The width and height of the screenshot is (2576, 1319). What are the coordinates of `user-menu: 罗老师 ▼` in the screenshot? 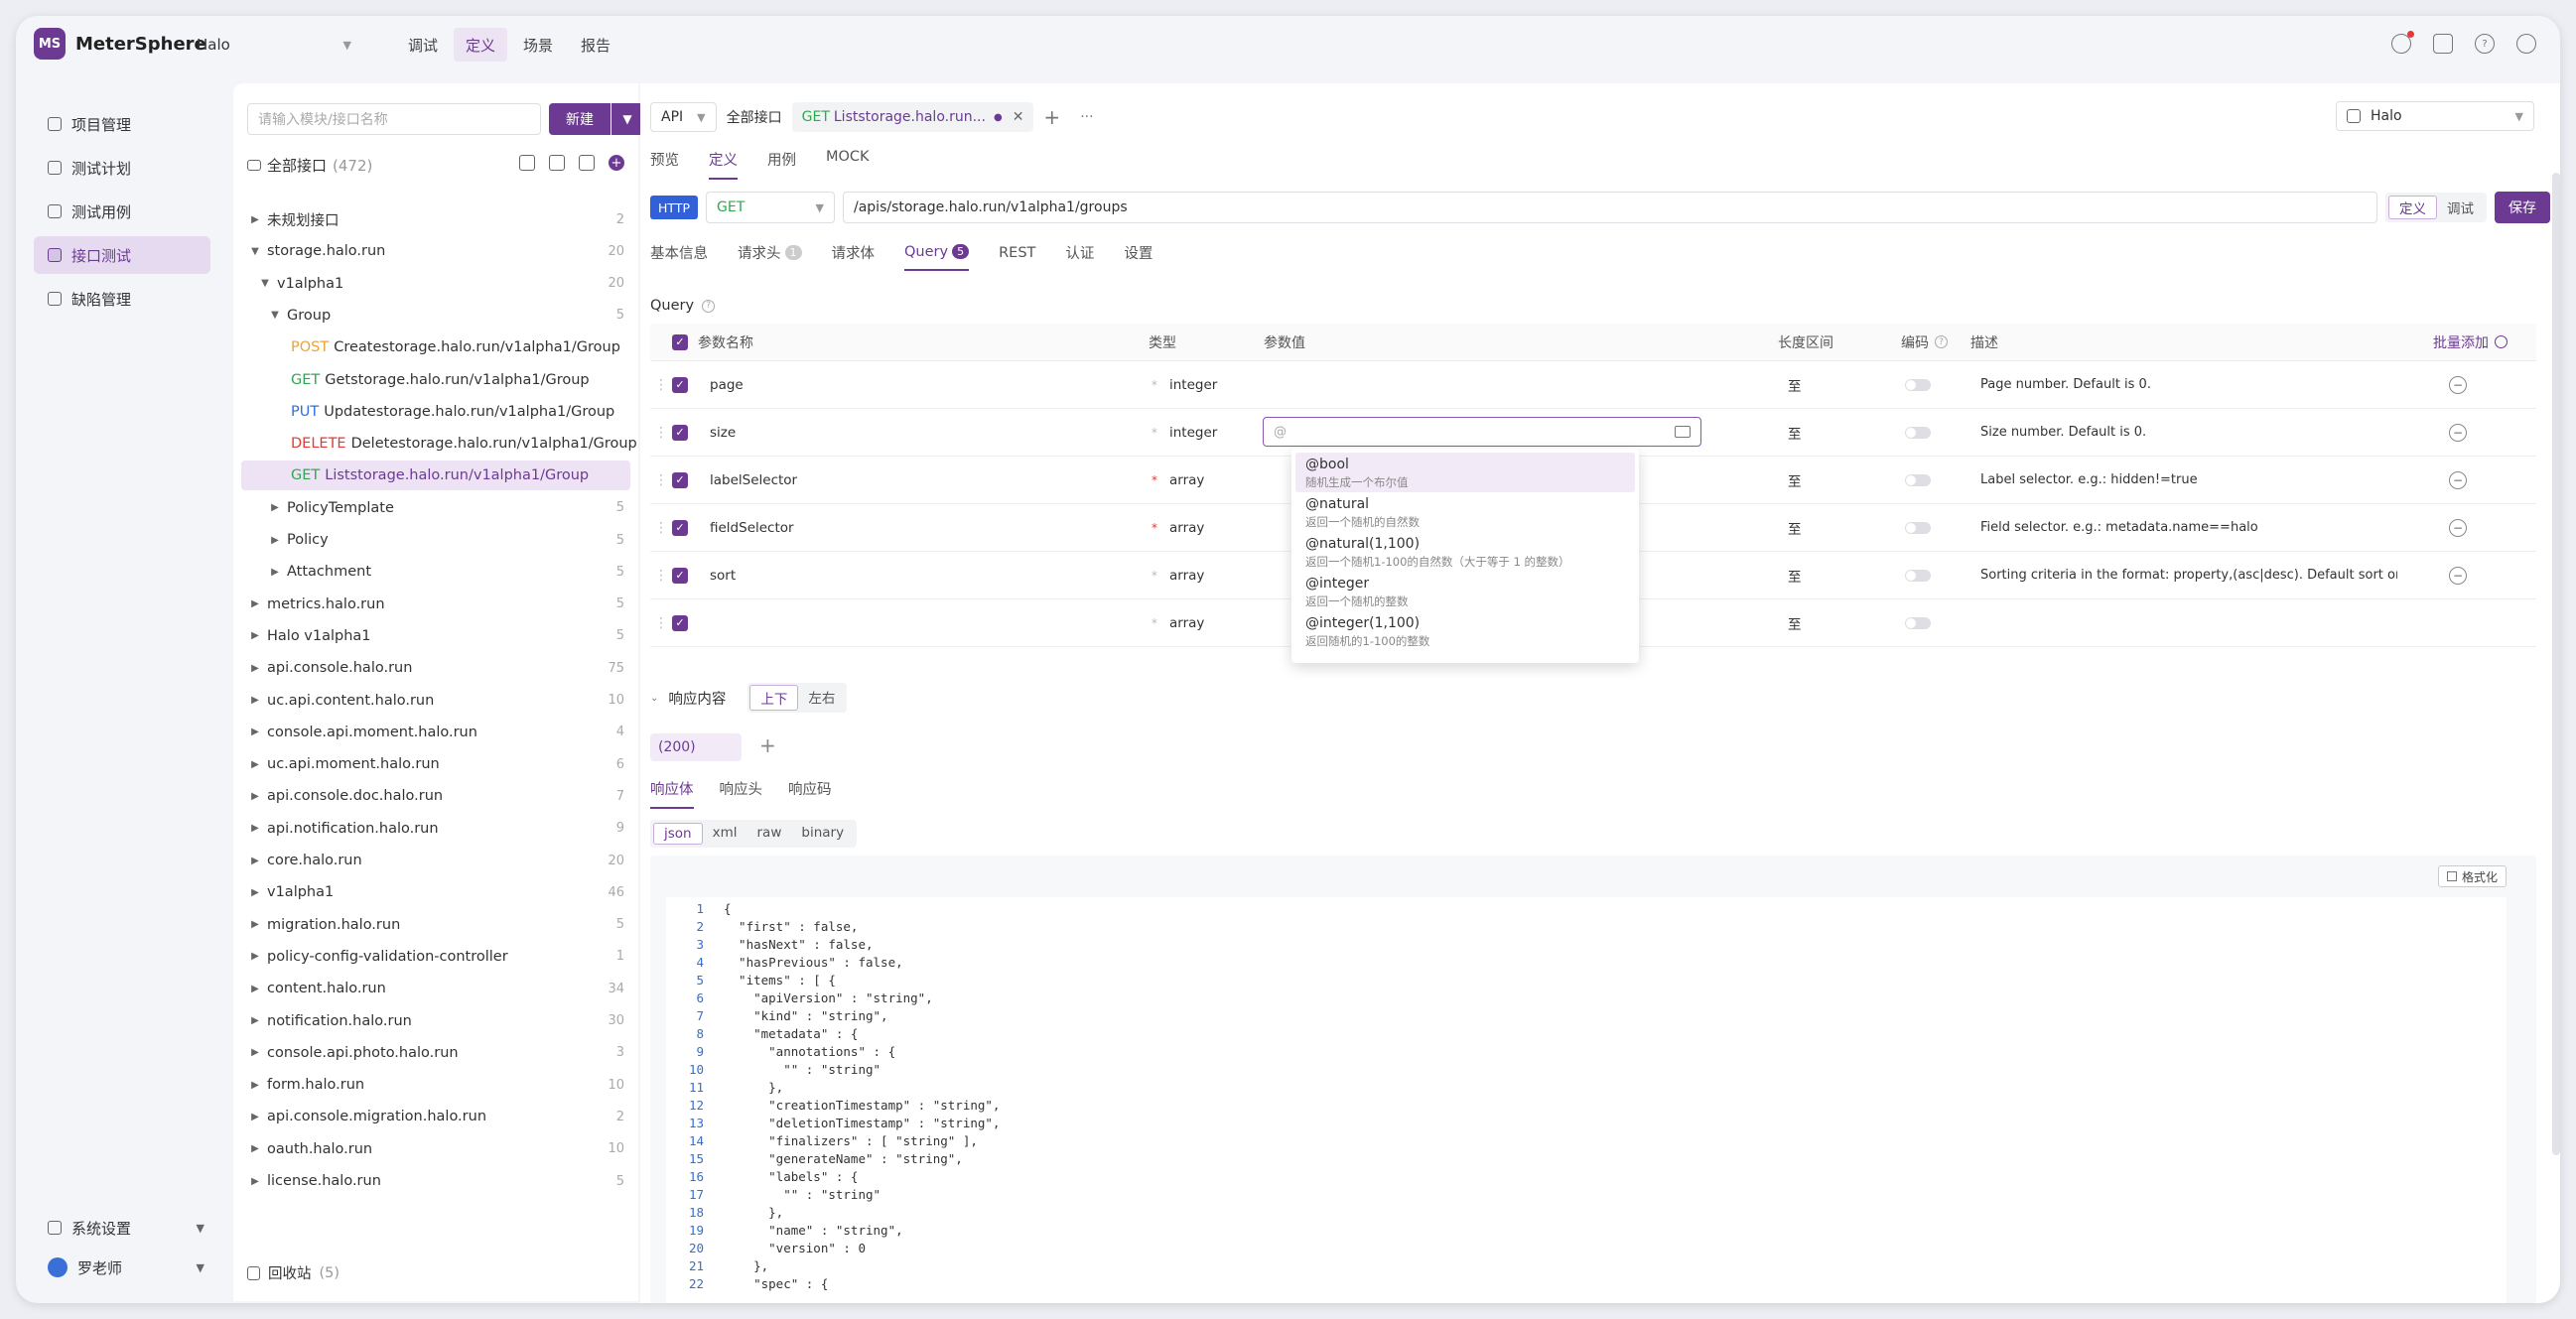 It's located at (122, 1267).